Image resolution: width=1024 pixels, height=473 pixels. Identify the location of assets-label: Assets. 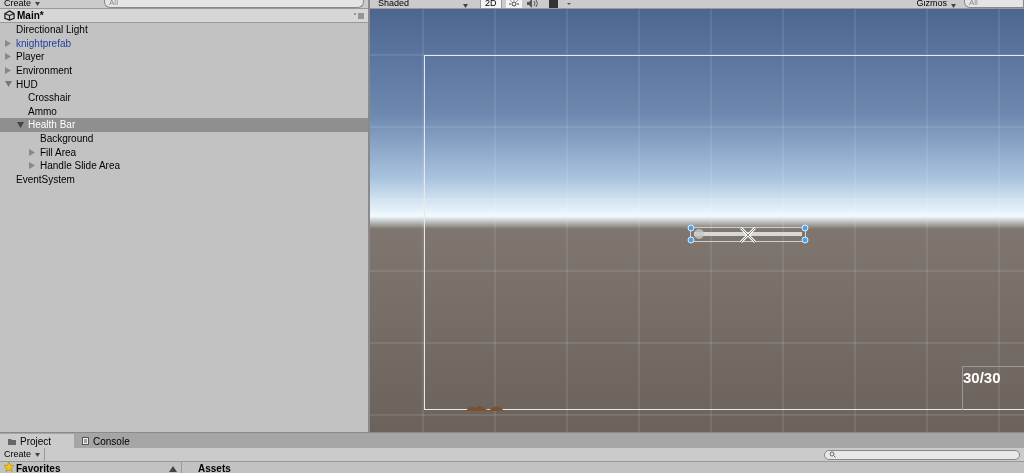
(206, 467).